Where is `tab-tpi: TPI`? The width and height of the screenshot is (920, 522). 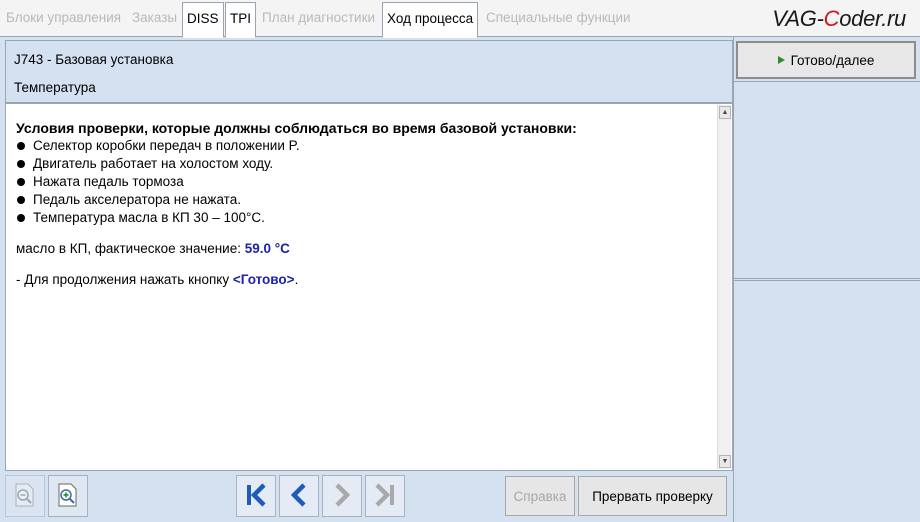 tab-tpi: TPI is located at coordinates (241, 20).